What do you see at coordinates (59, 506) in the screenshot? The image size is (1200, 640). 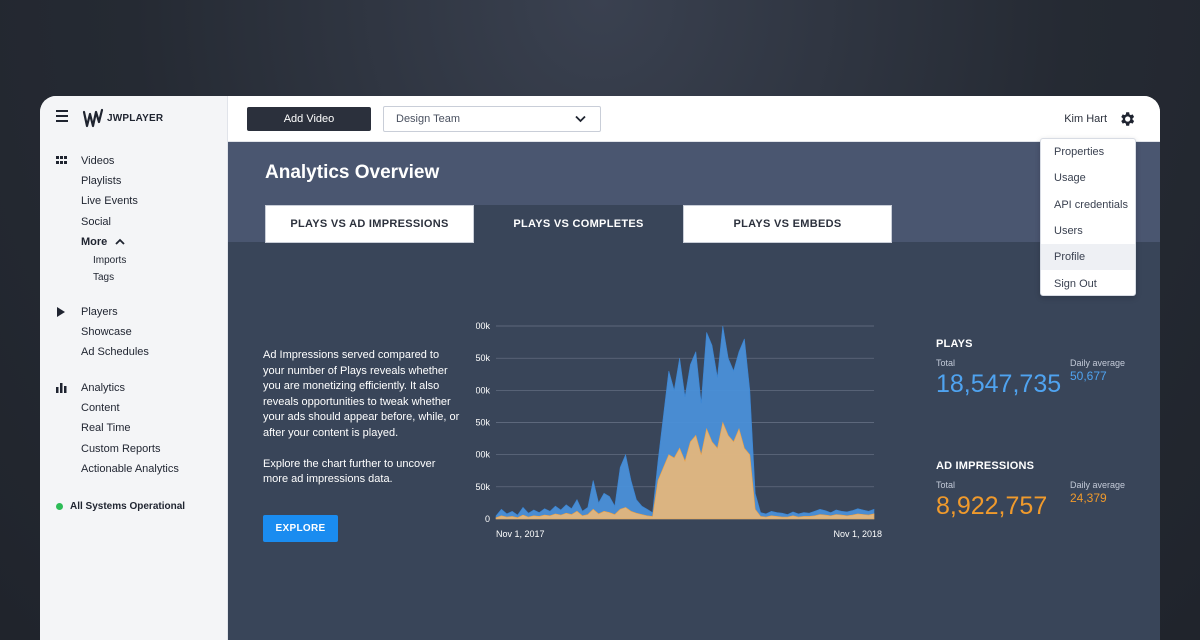 I see `status-dot-icon` at bounding box center [59, 506].